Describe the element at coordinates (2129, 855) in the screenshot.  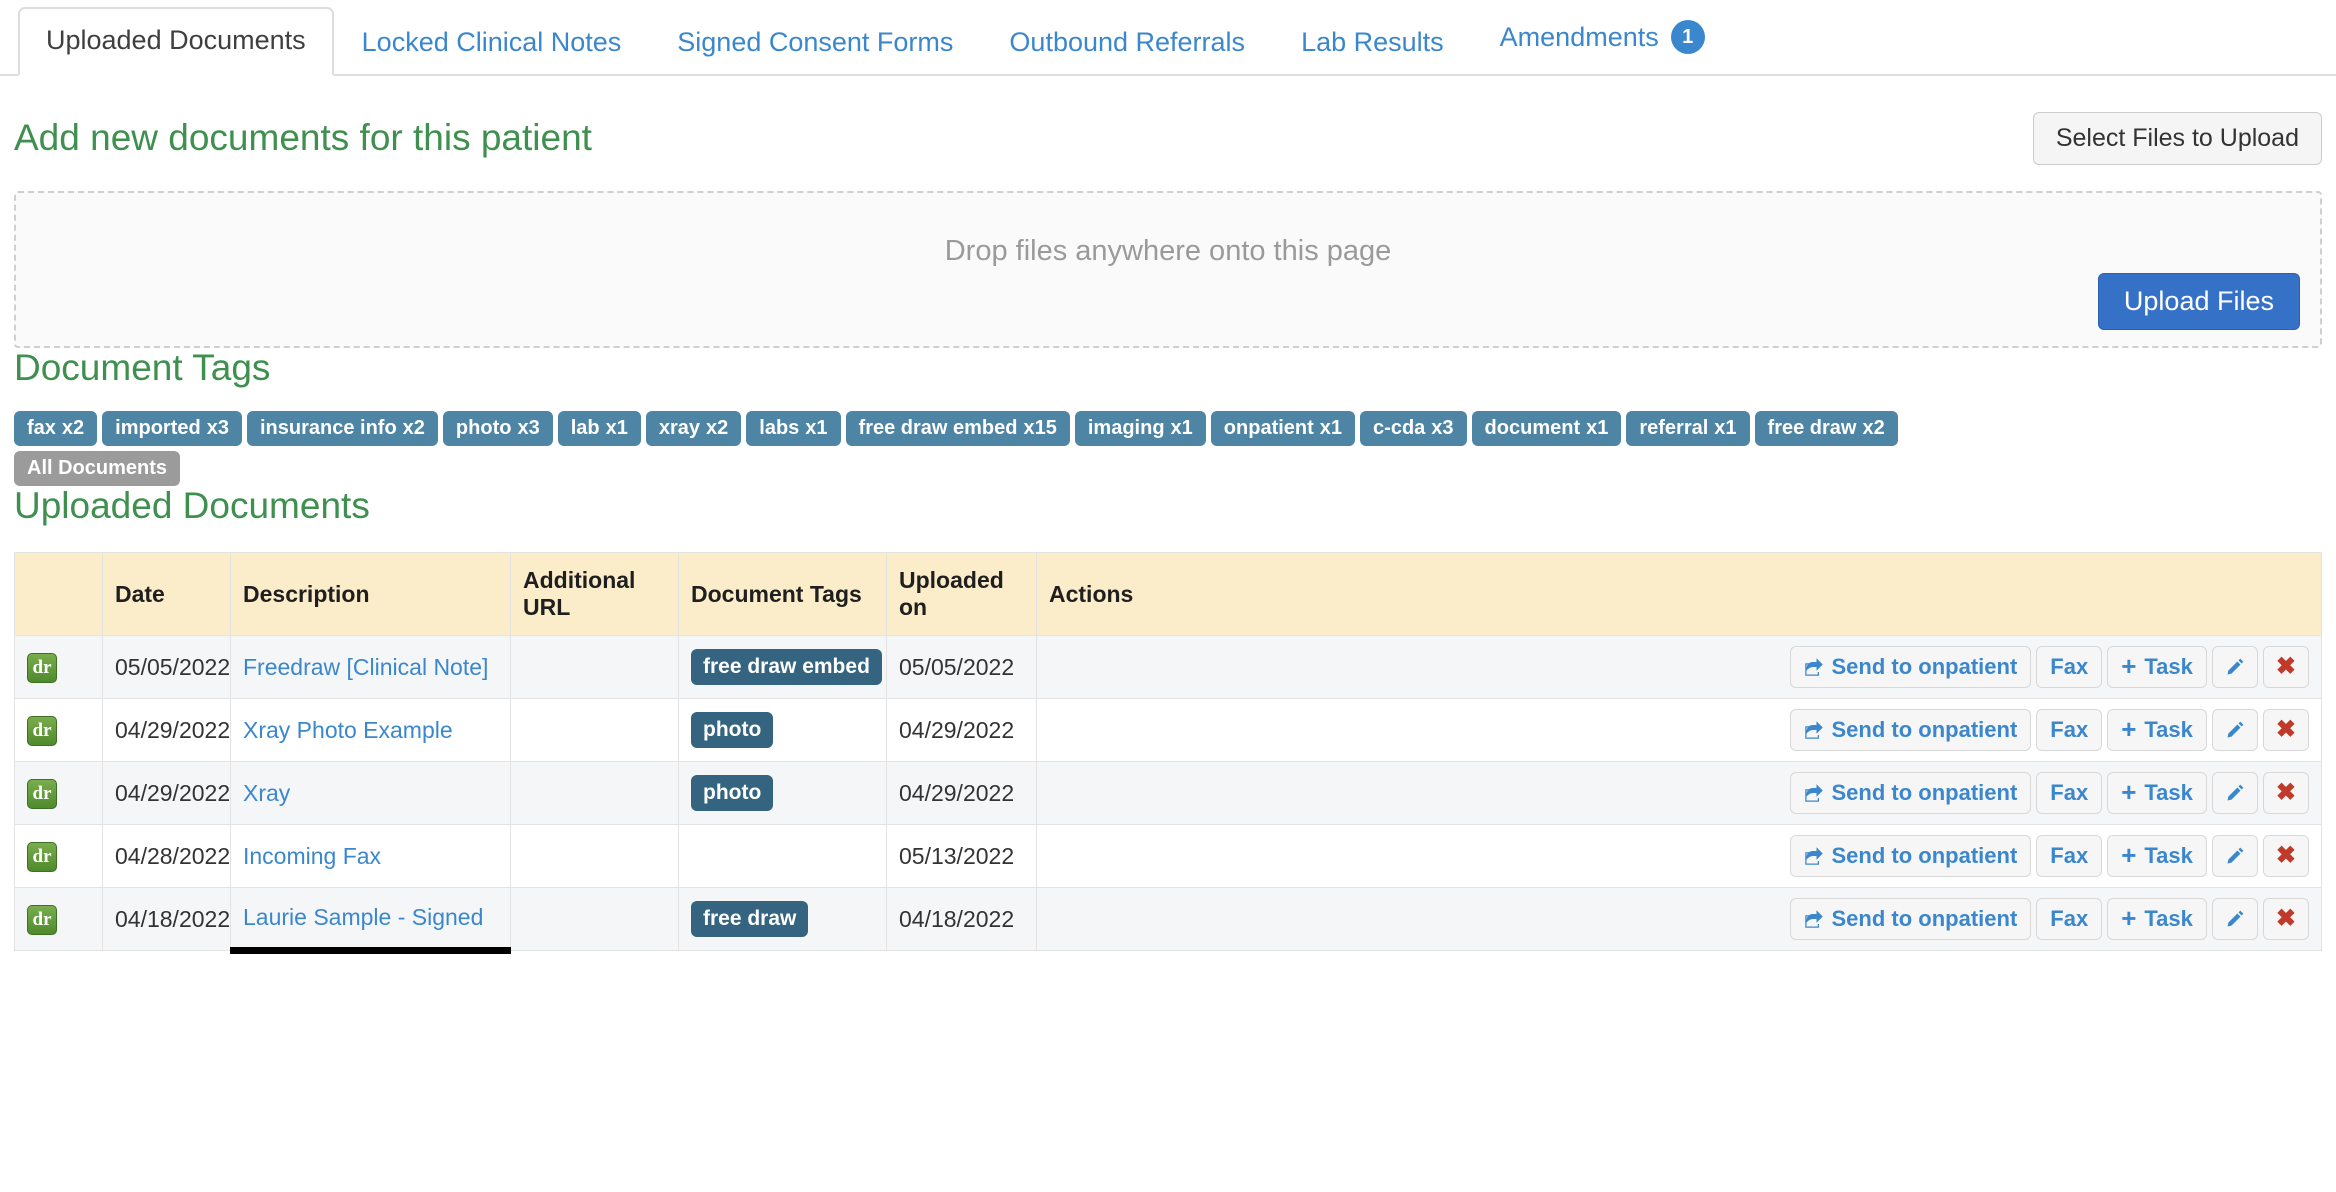
I see `plus-icon: +` at that location.